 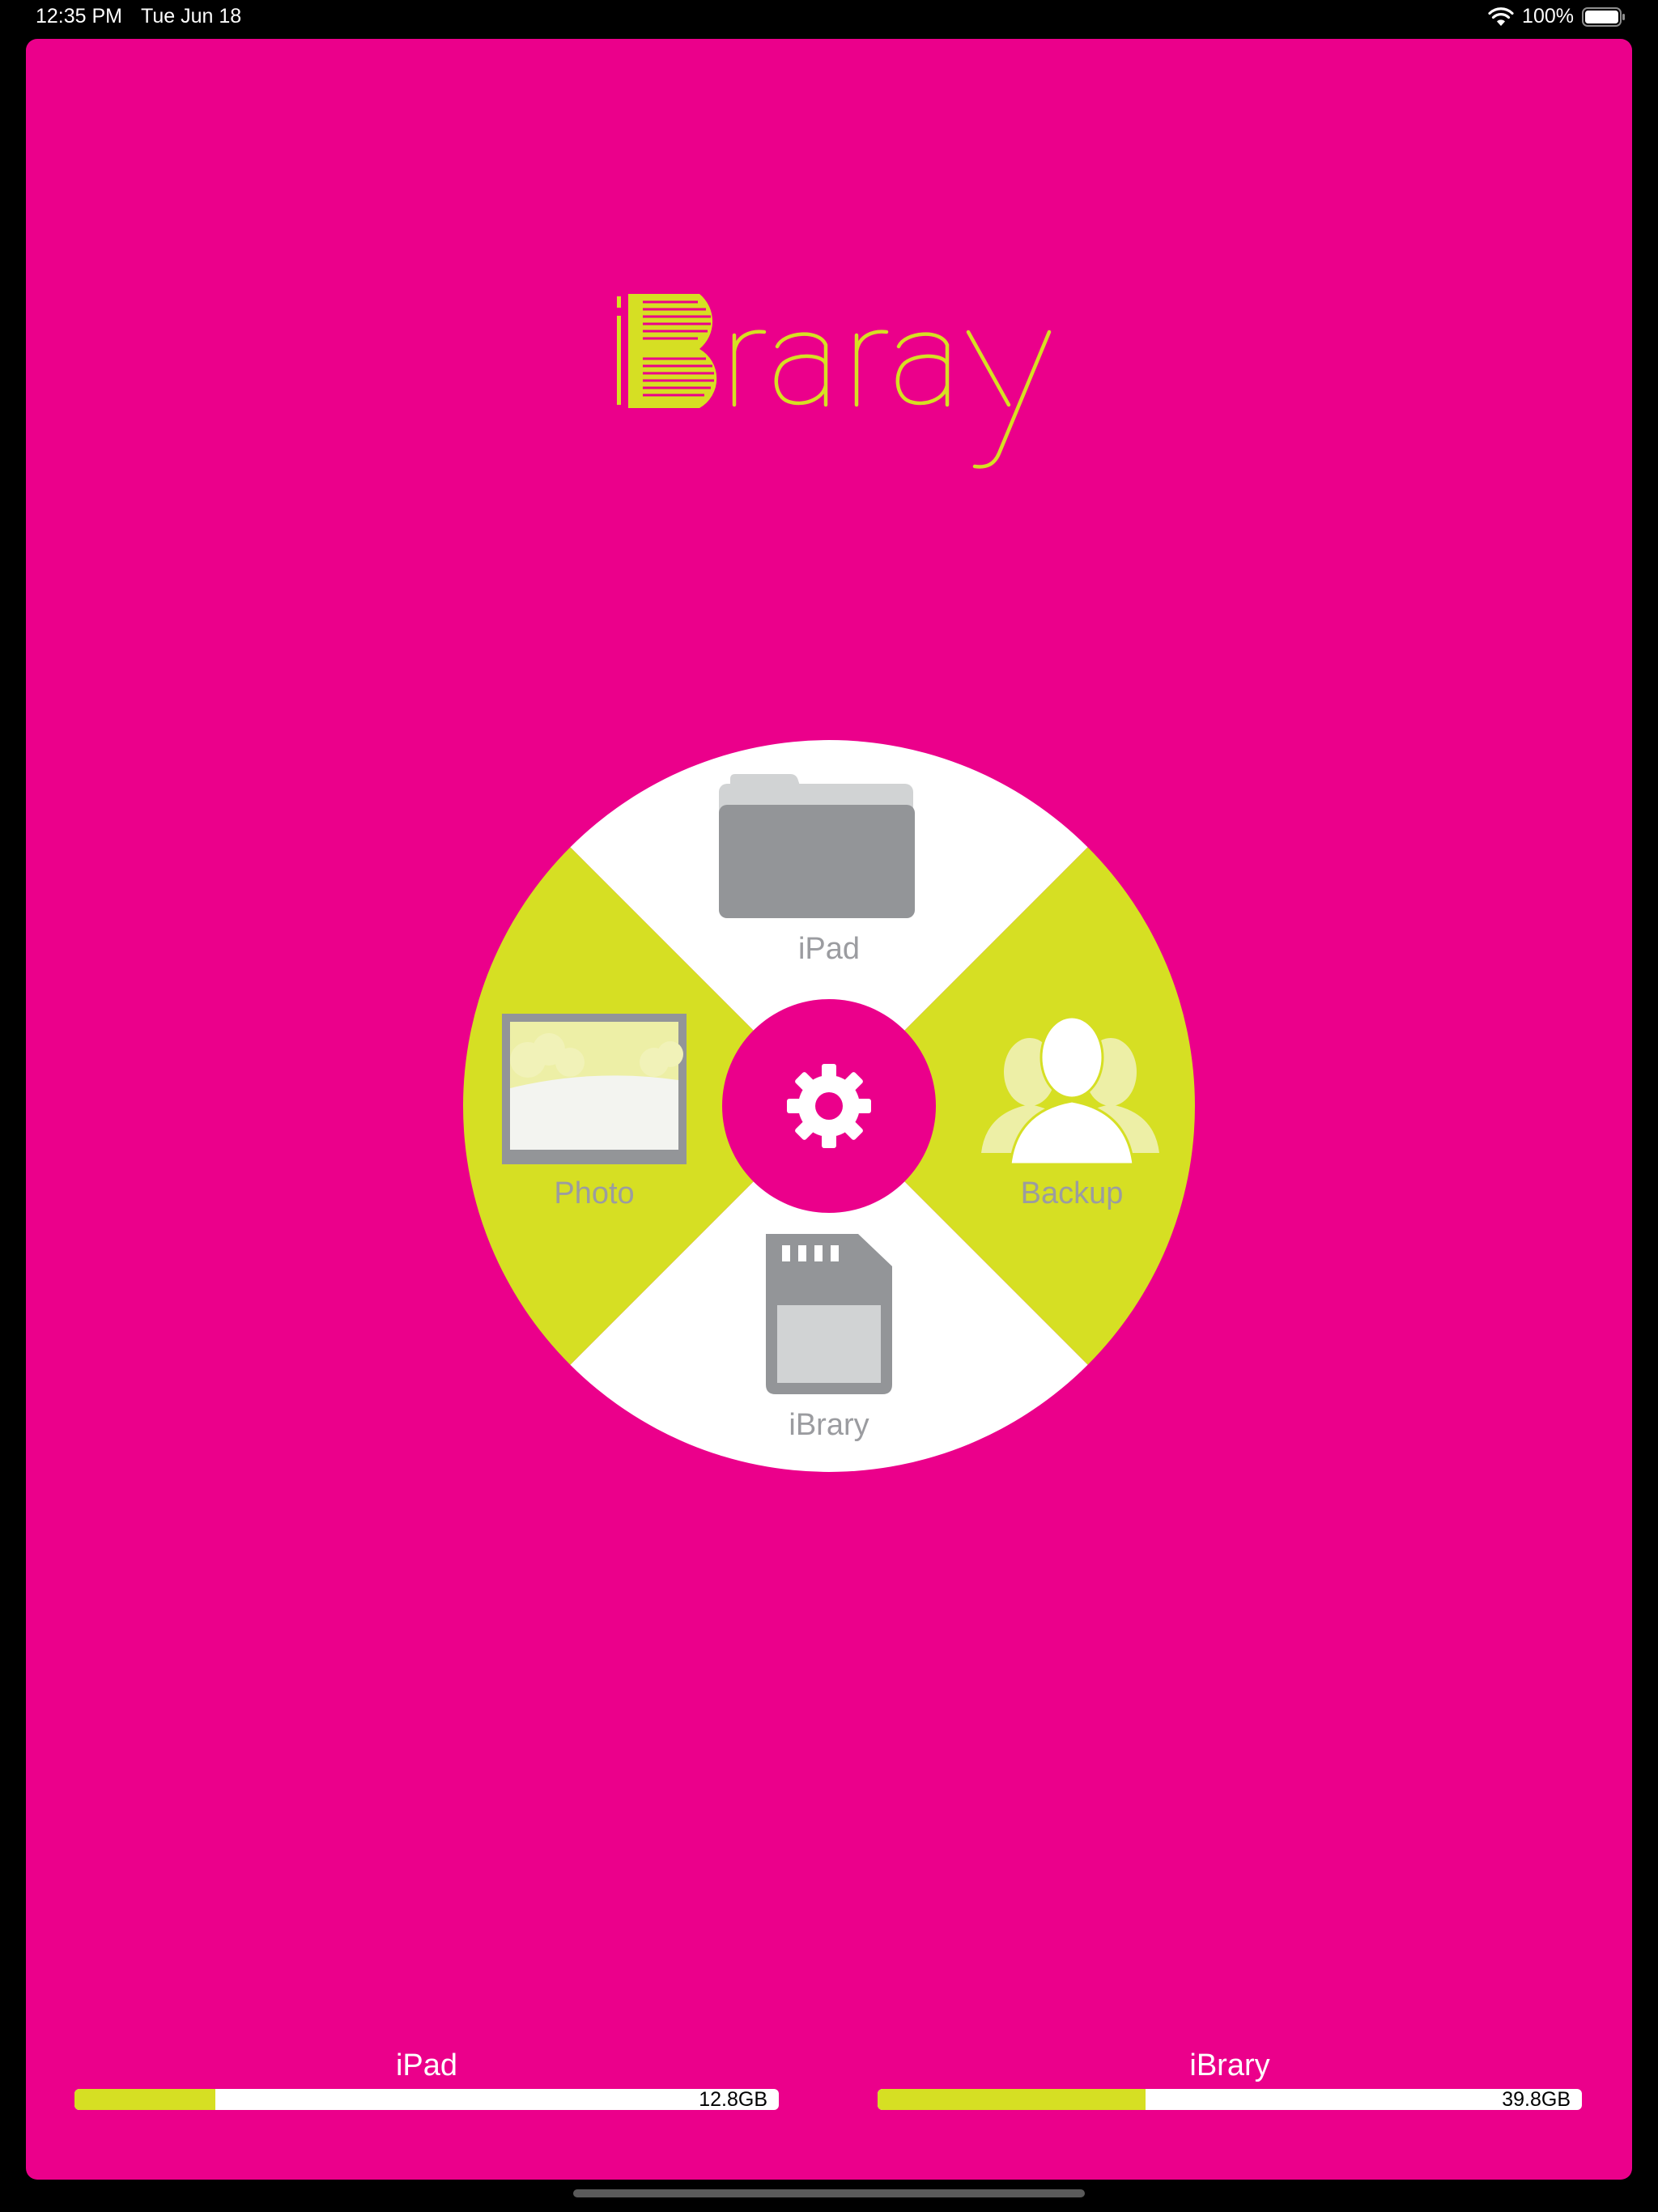 What do you see at coordinates (1548, 16) in the screenshot?
I see `battery-percent: 100%` at bounding box center [1548, 16].